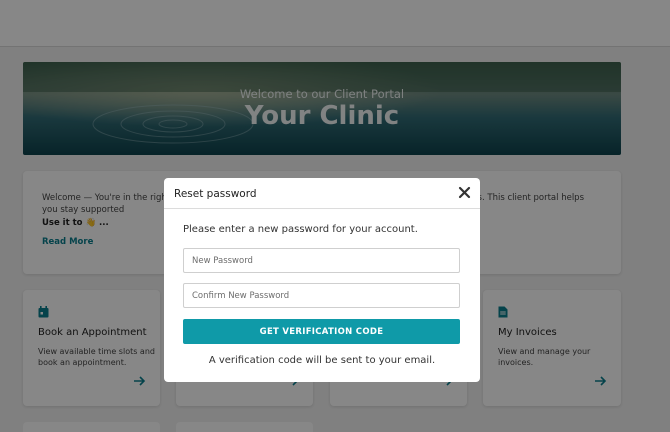  Describe the element at coordinates (321, 295) in the screenshot. I see `confirm-password-input` at that location.